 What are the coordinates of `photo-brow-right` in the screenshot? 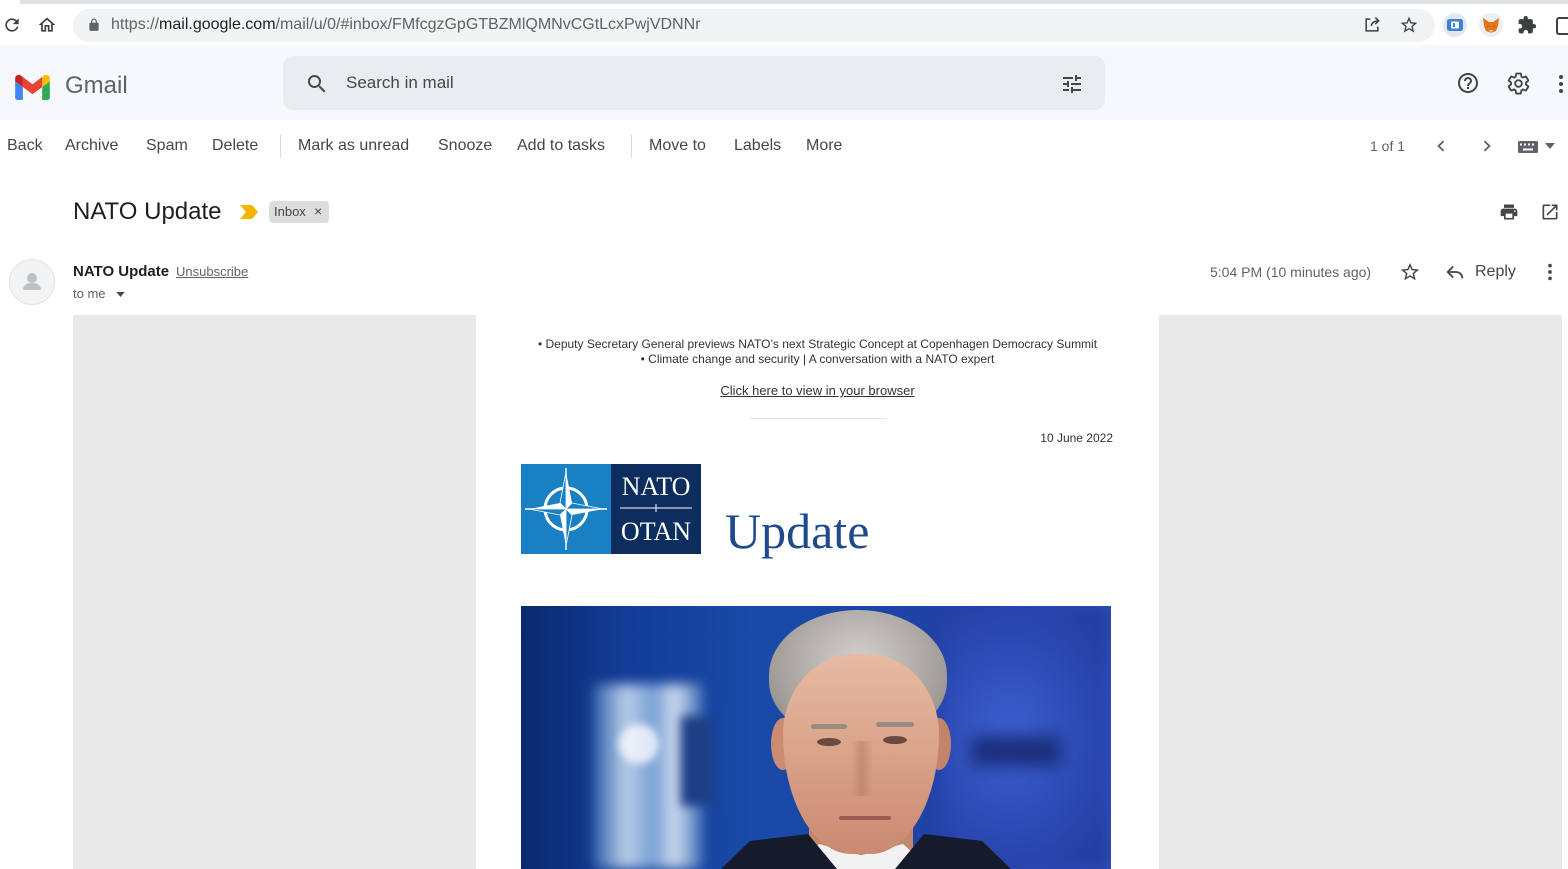 It's located at (895, 724).